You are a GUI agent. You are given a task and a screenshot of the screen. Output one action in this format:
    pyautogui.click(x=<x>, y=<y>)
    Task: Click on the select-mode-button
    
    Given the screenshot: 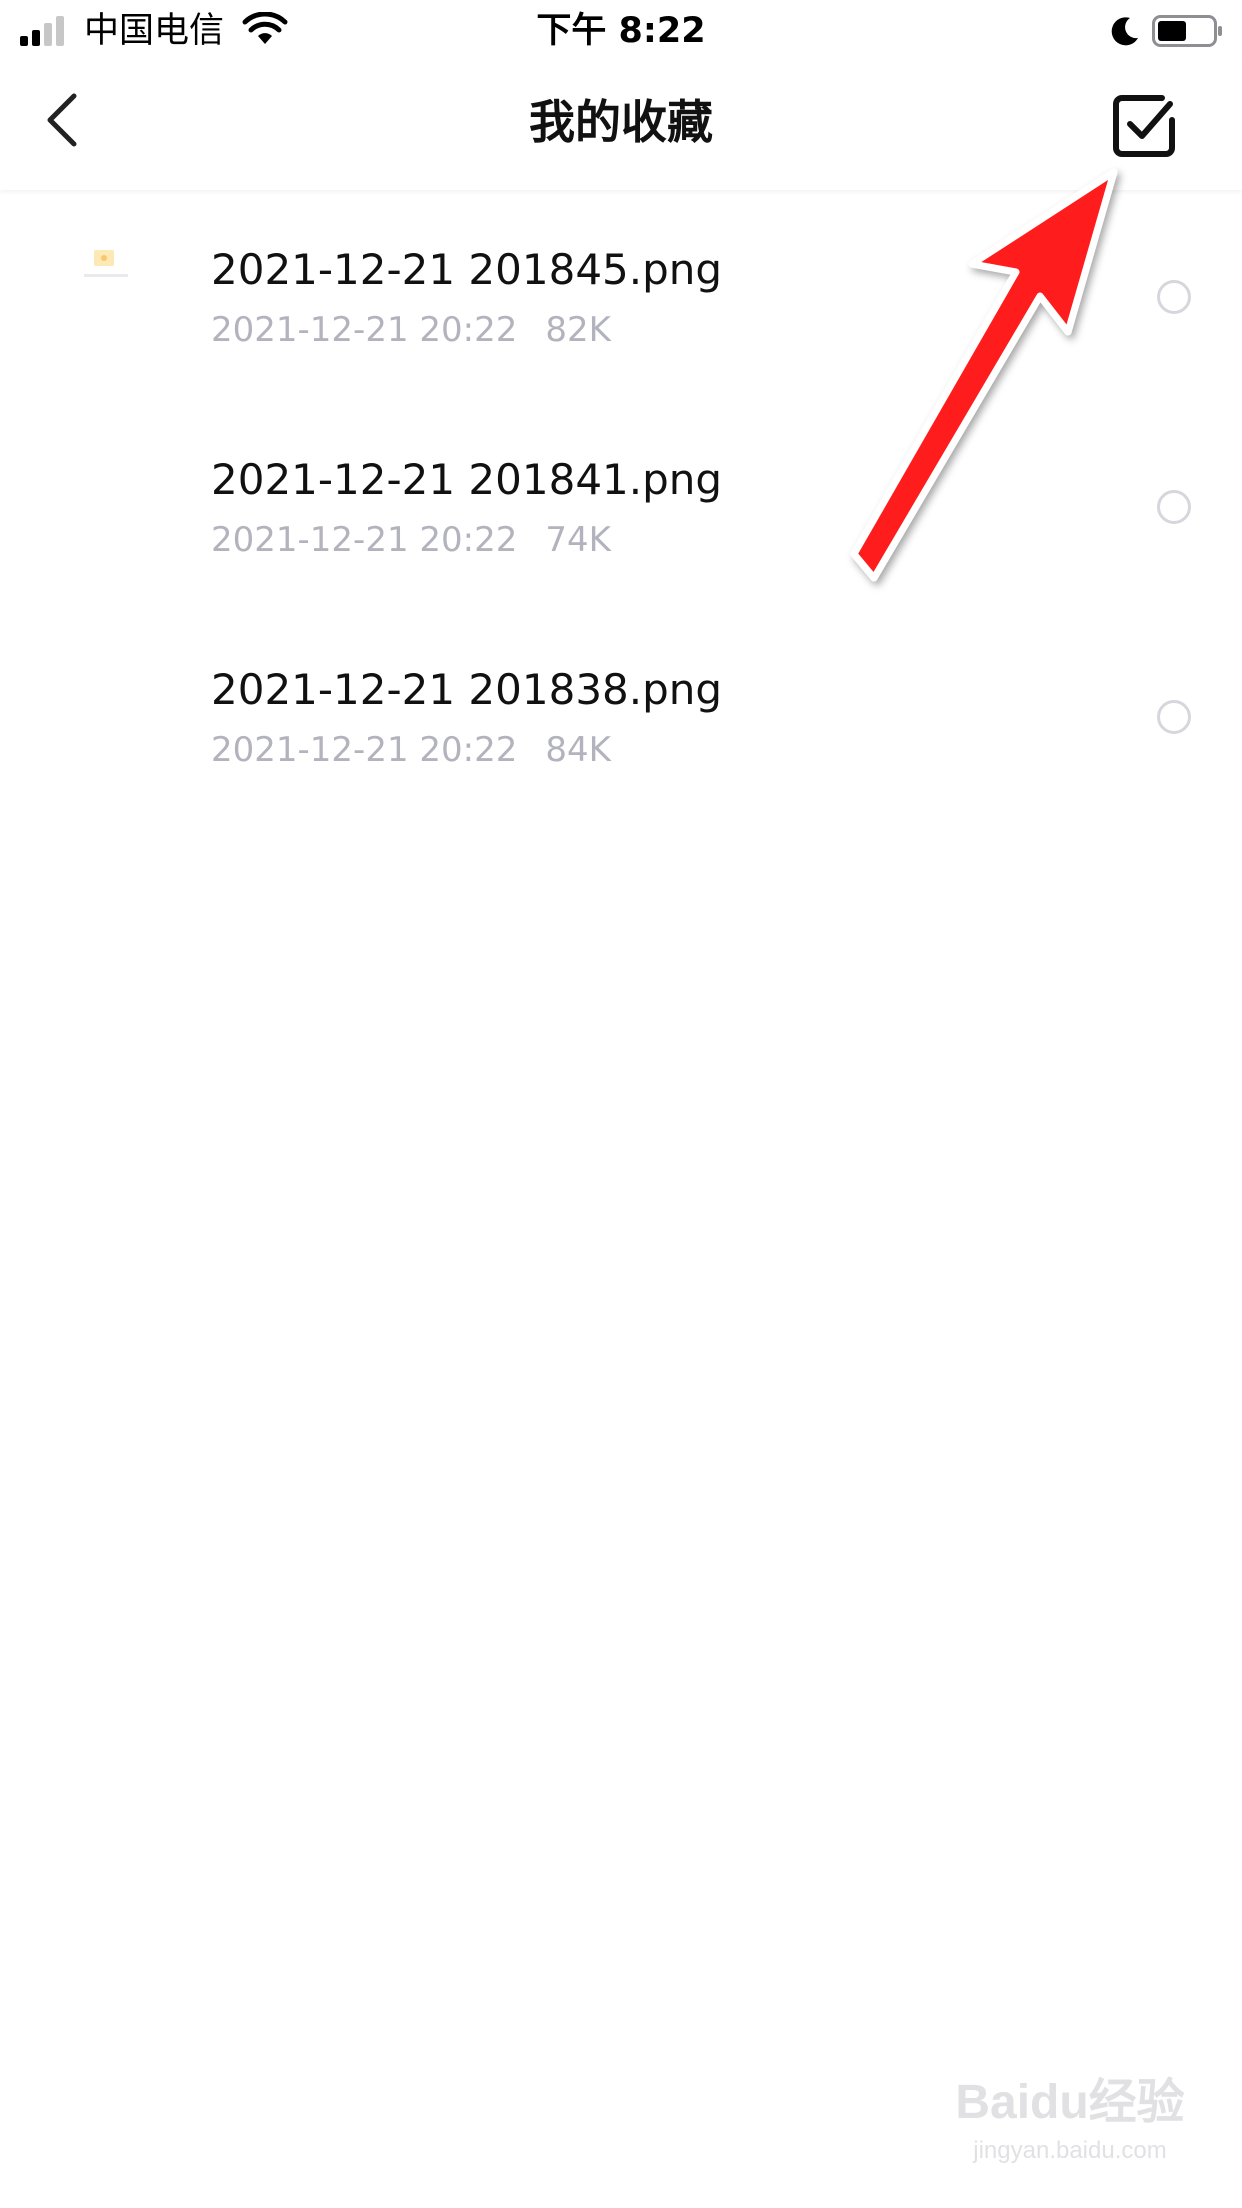 What is the action you would take?
    pyautogui.click(x=1144, y=126)
    